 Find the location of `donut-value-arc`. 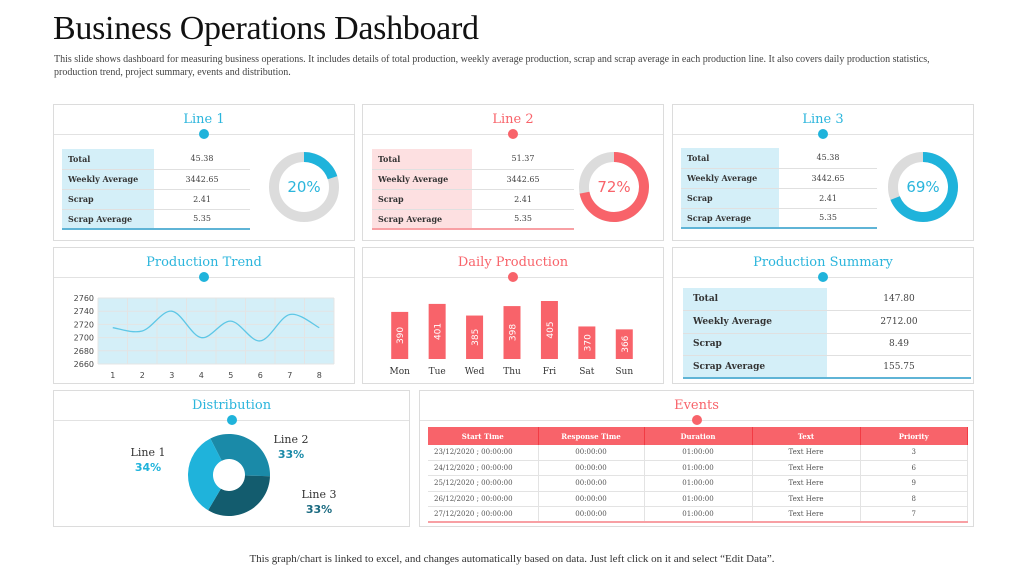

donut-value-arc is located at coordinates (321, 166).